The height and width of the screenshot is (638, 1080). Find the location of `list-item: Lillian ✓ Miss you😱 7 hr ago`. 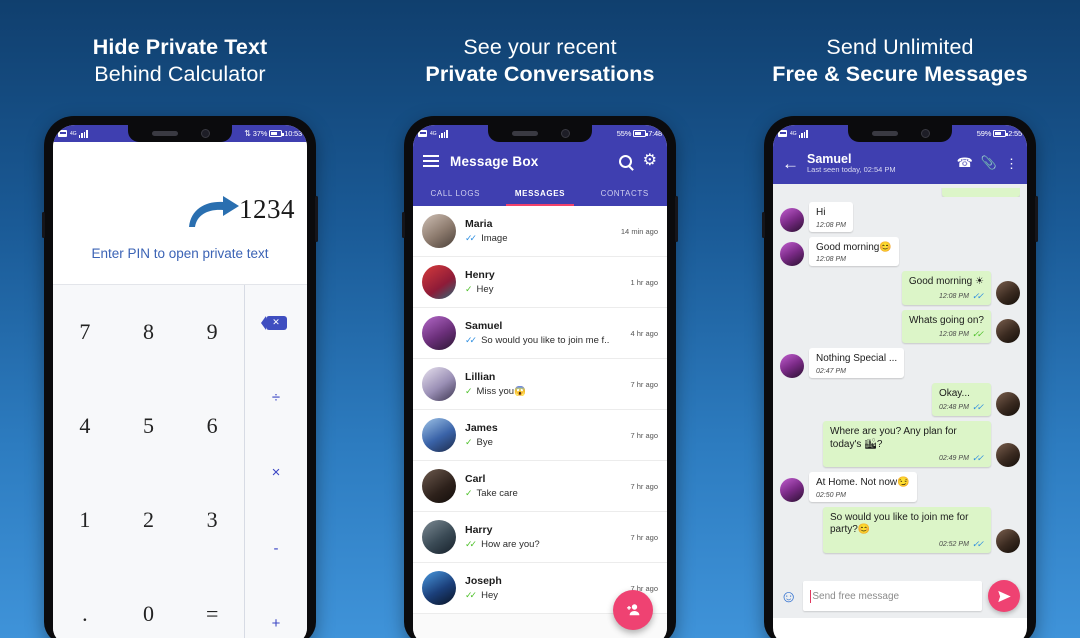

list-item: Lillian ✓ Miss you😱 7 hr ago is located at coordinates (540, 384).